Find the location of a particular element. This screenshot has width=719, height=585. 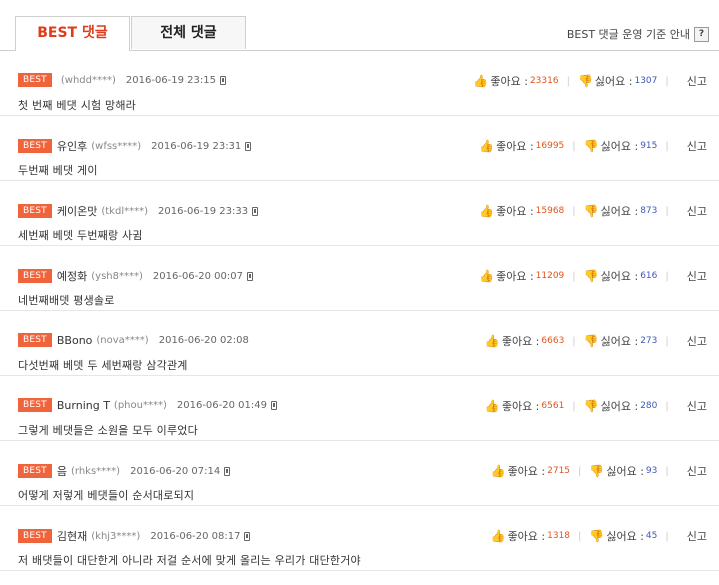

dislike-count: 616 is located at coordinates (649, 276).